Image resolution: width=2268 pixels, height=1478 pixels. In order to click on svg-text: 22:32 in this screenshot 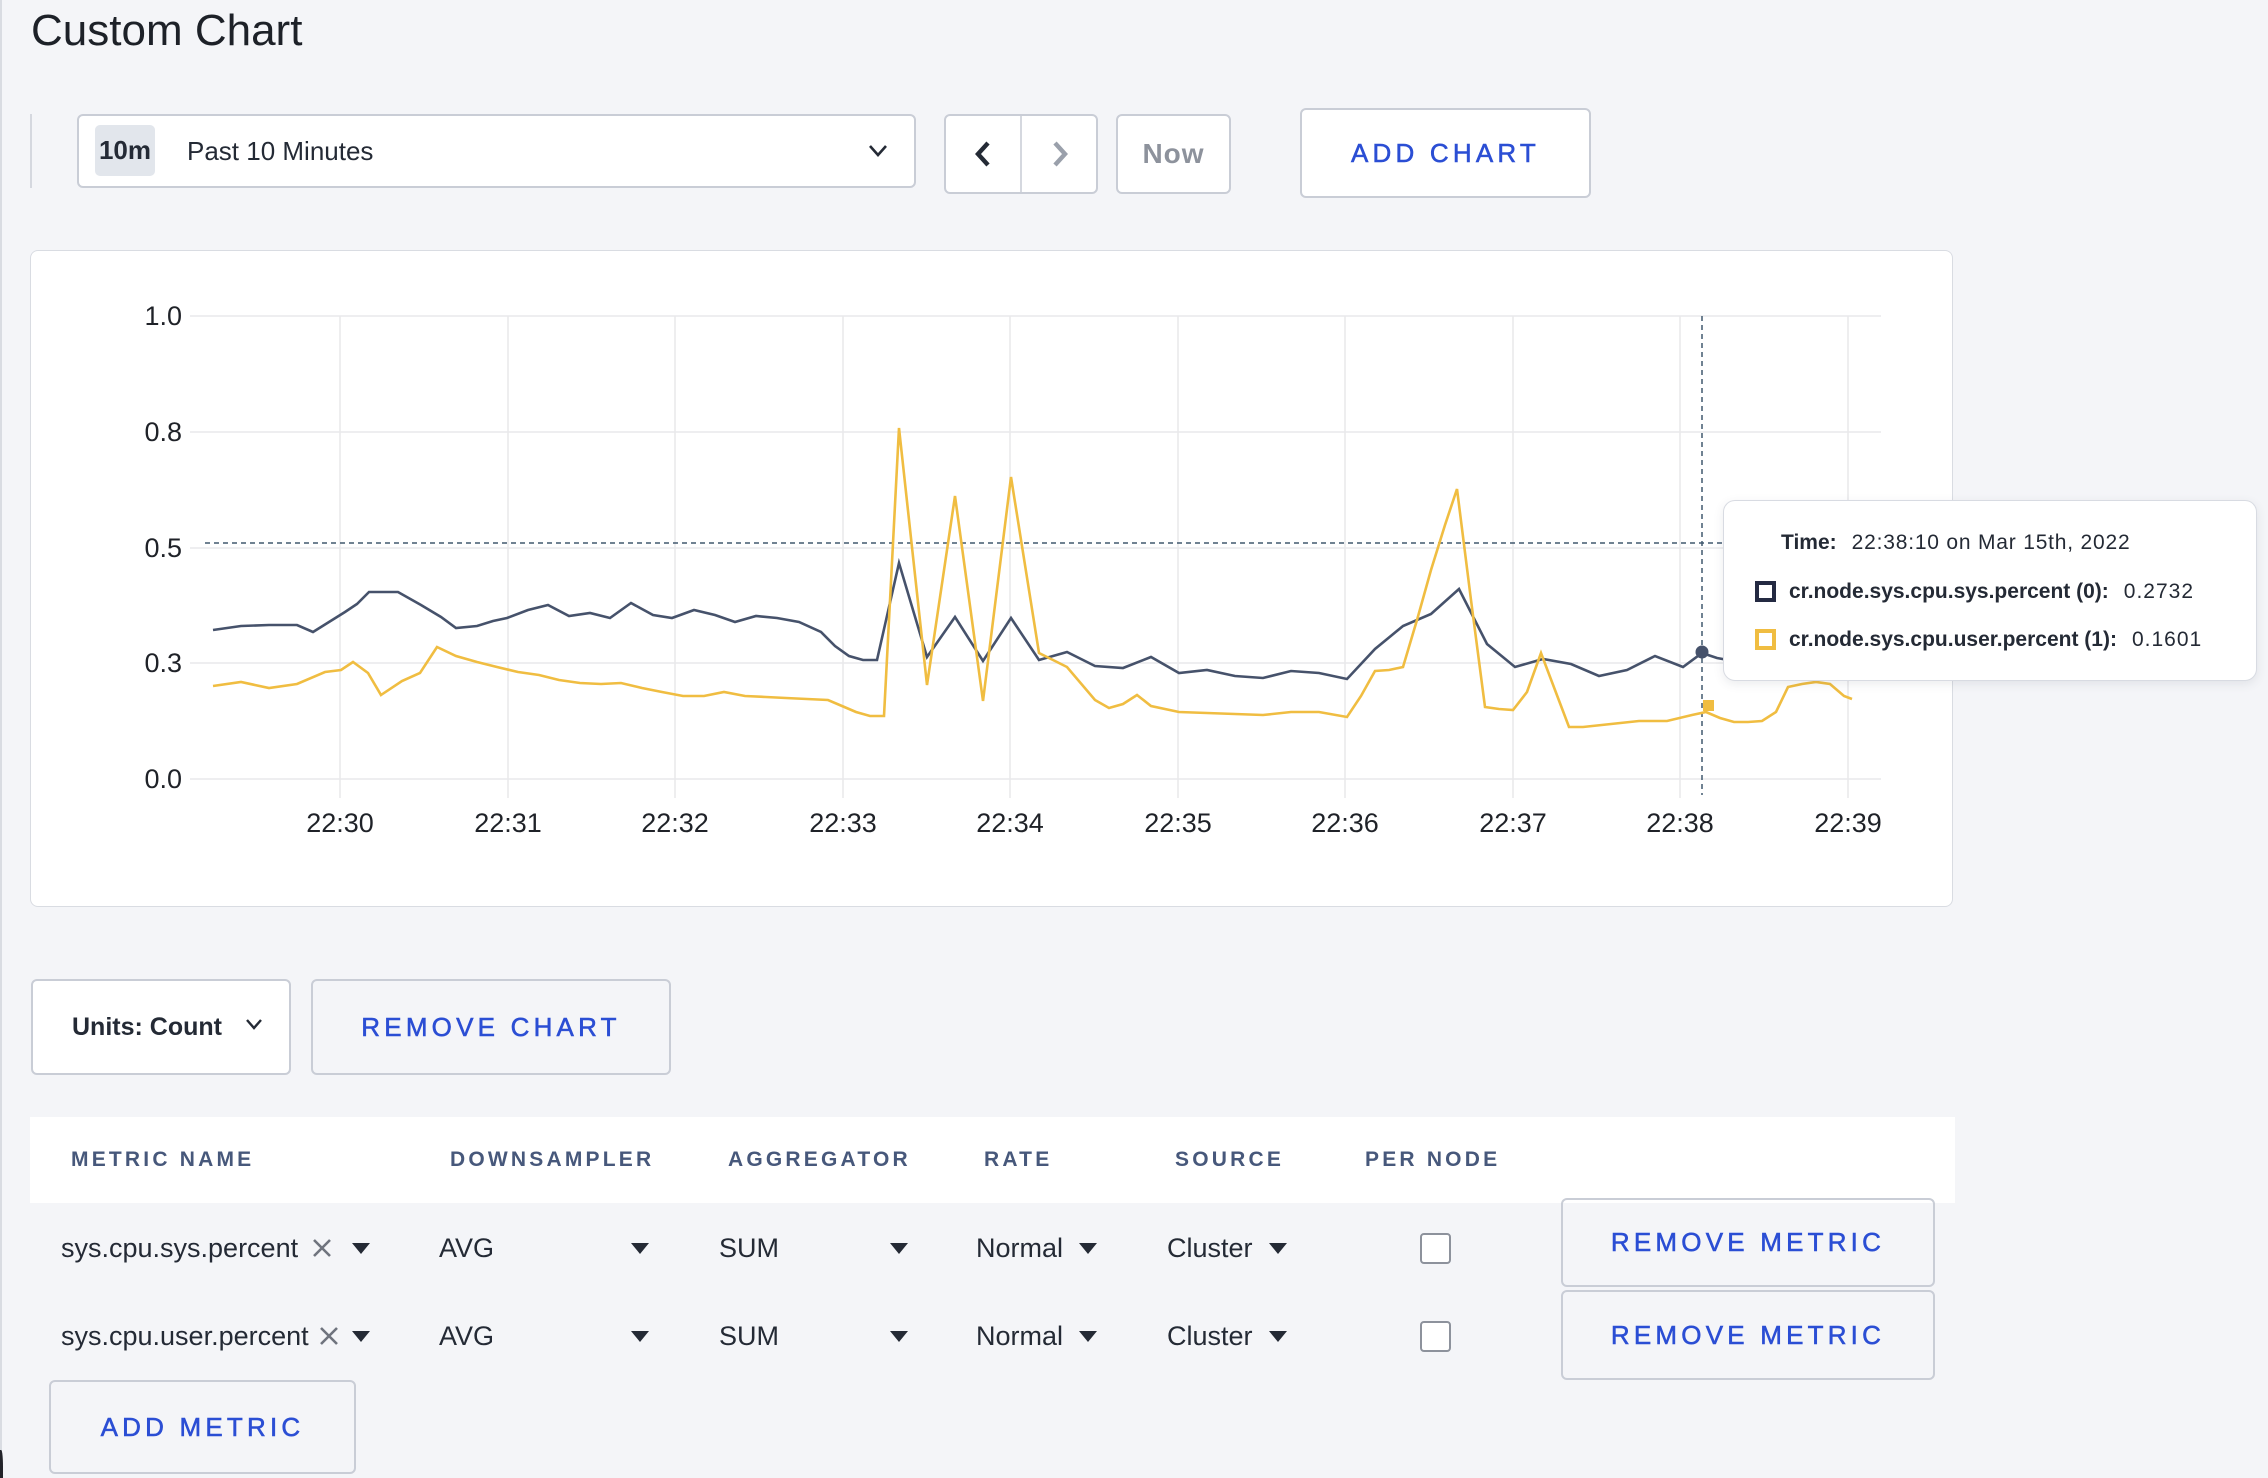, I will do `click(675, 823)`.